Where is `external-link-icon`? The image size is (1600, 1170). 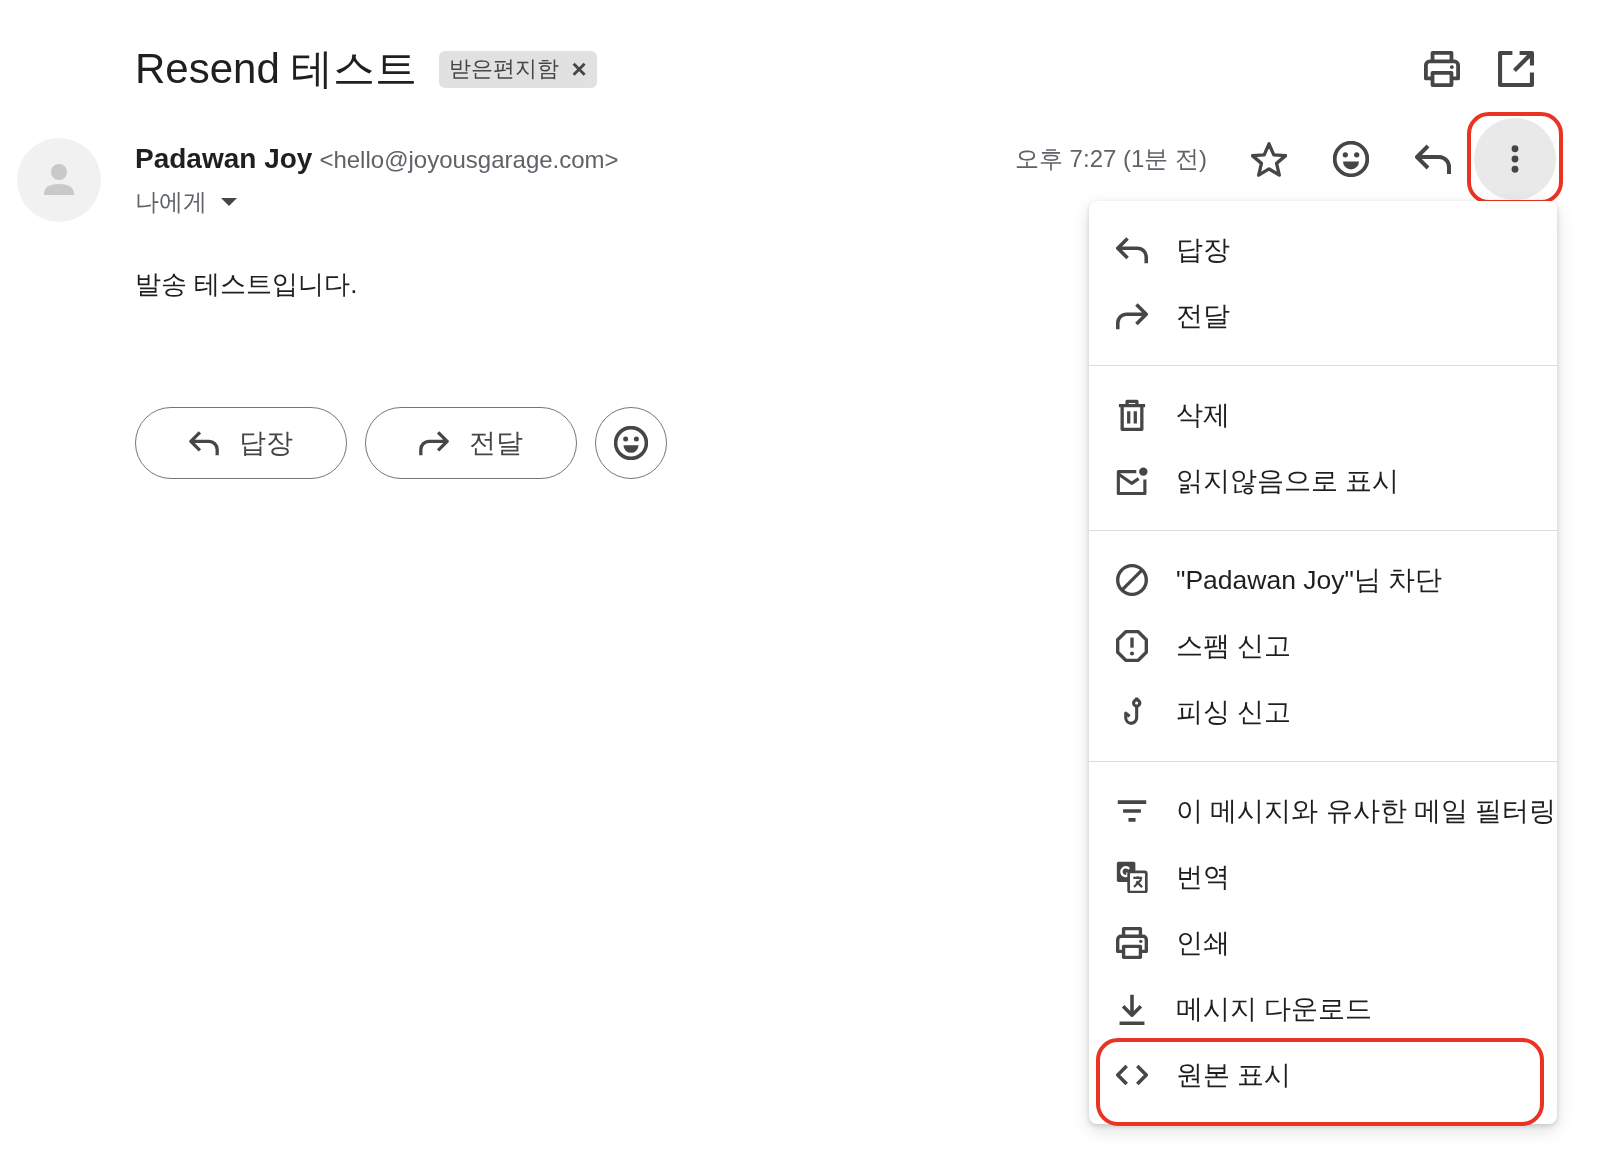
external-link-icon is located at coordinates (1516, 69).